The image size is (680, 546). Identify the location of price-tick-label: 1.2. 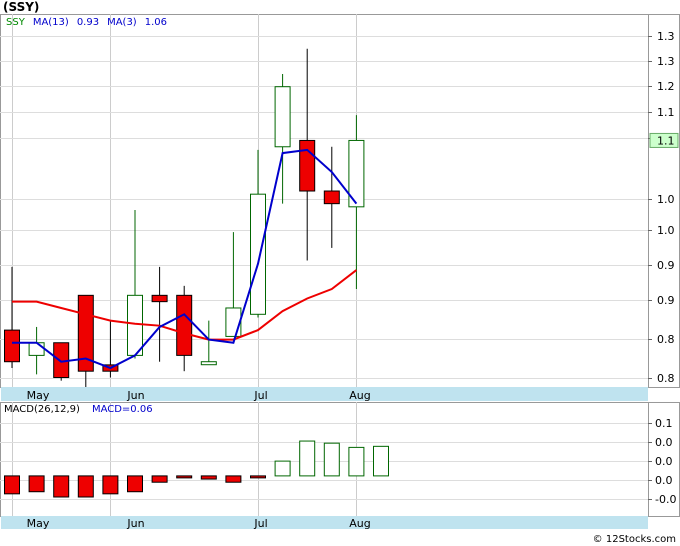
(666, 86).